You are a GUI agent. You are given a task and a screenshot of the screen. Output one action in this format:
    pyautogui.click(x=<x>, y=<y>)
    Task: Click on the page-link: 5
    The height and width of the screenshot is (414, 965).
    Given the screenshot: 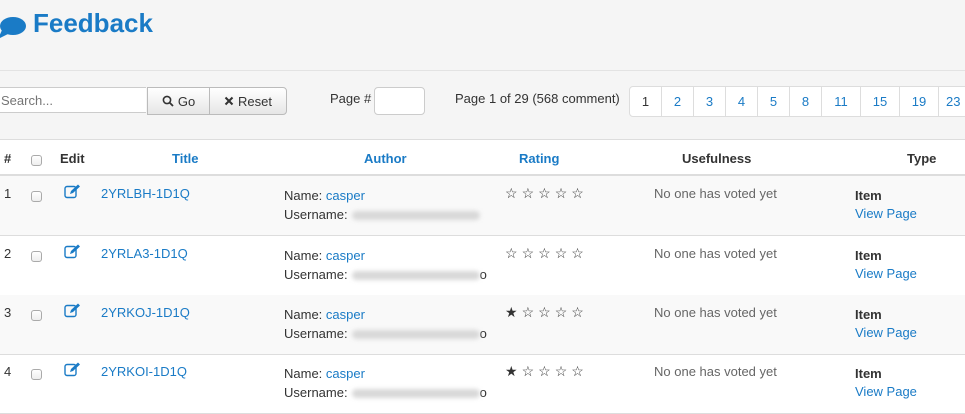 What is the action you would take?
    pyautogui.click(x=773, y=101)
    